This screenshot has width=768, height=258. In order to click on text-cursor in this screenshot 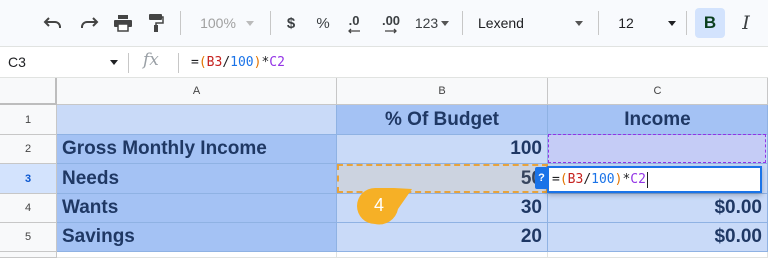, I will do `click(647, 179)`.